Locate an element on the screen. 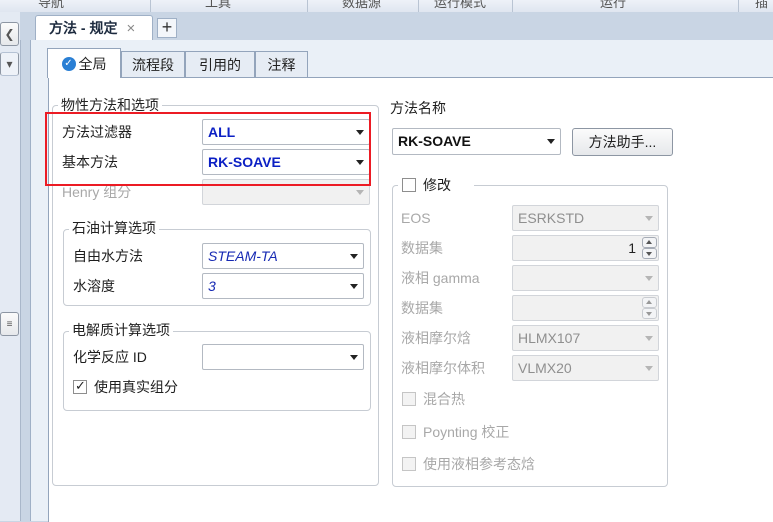 This screenshot has width=773, height=522. splitter-grip-icon: ≡ is located at coordinates (9, 324).